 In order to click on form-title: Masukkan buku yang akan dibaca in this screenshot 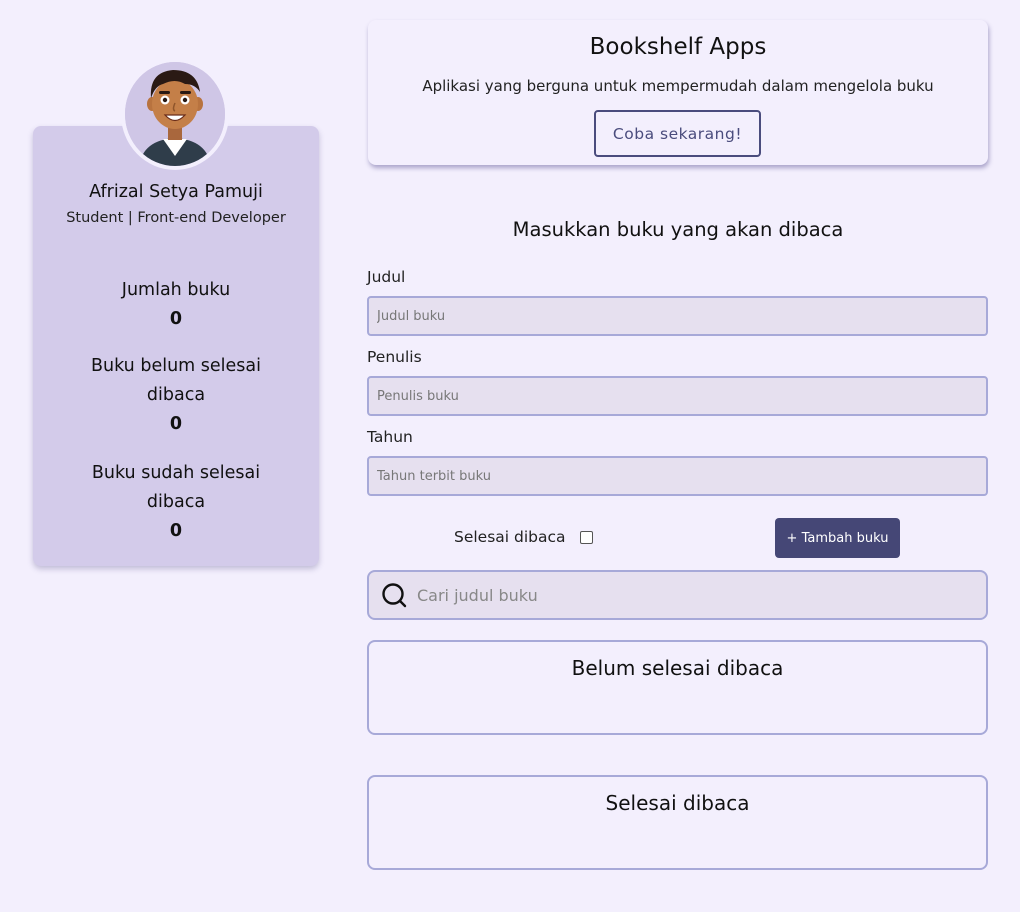, I will do `click(678, 229)`.